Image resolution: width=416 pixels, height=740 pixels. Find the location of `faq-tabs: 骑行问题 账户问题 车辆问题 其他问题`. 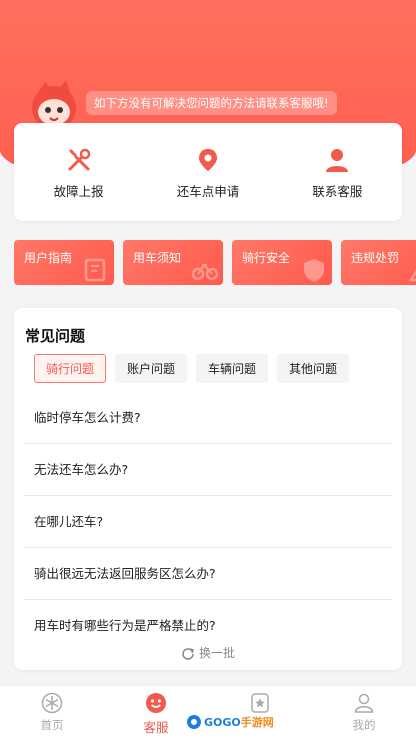

faq-tabs: 骑行问题 账户问题 车辆问题 其他问题 is located at coordinates (192, 368).